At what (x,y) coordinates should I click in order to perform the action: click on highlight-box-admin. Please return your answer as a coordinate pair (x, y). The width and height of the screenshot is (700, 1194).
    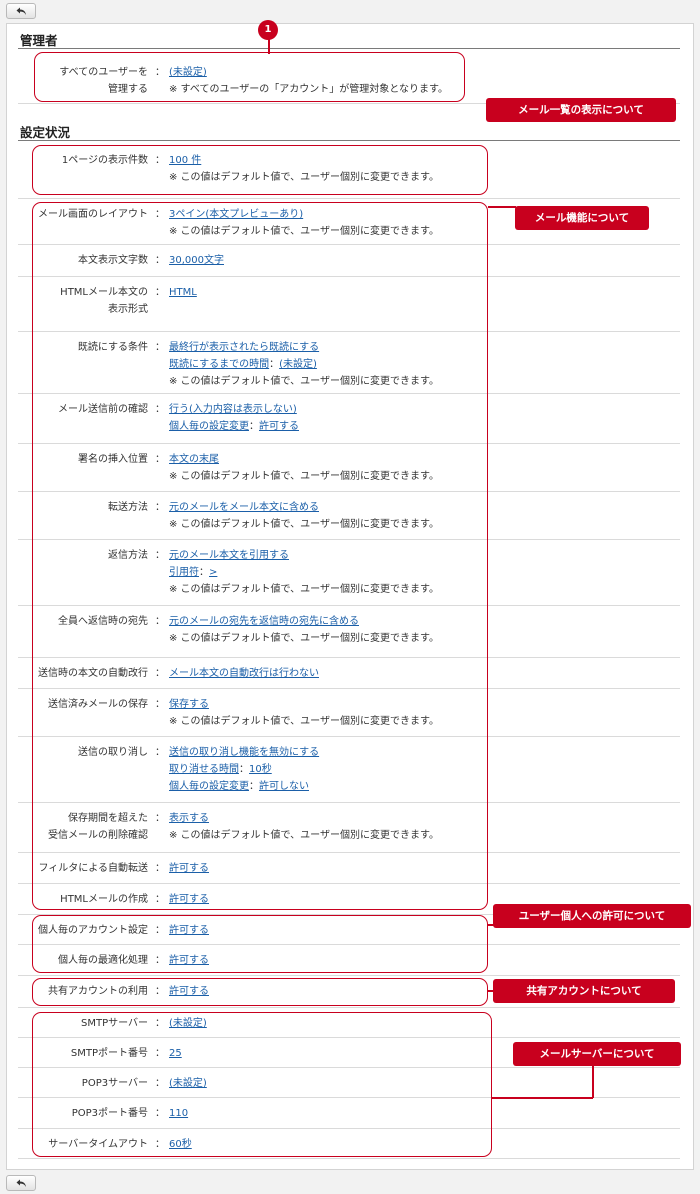
    Looking at the image, I should click on (249, 77).